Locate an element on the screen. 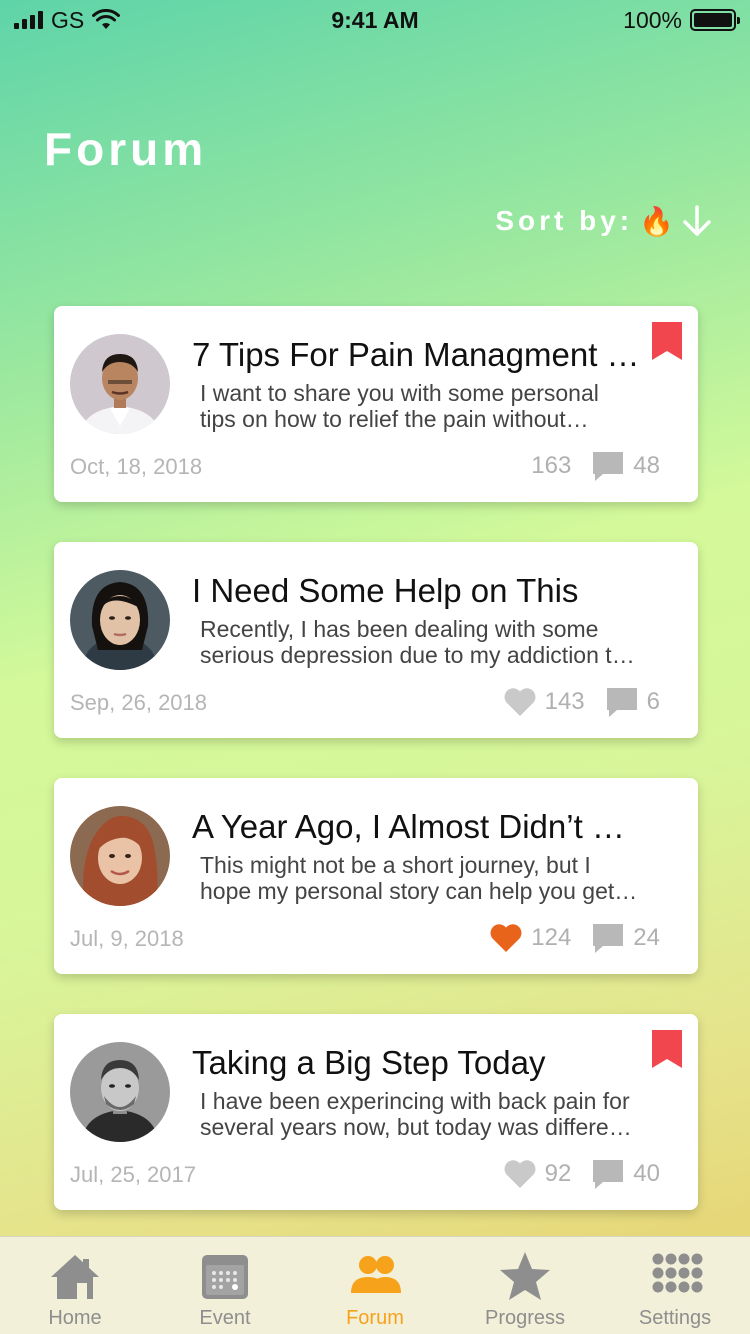  tab-label: Forum is located at coordinates (375, 1318).